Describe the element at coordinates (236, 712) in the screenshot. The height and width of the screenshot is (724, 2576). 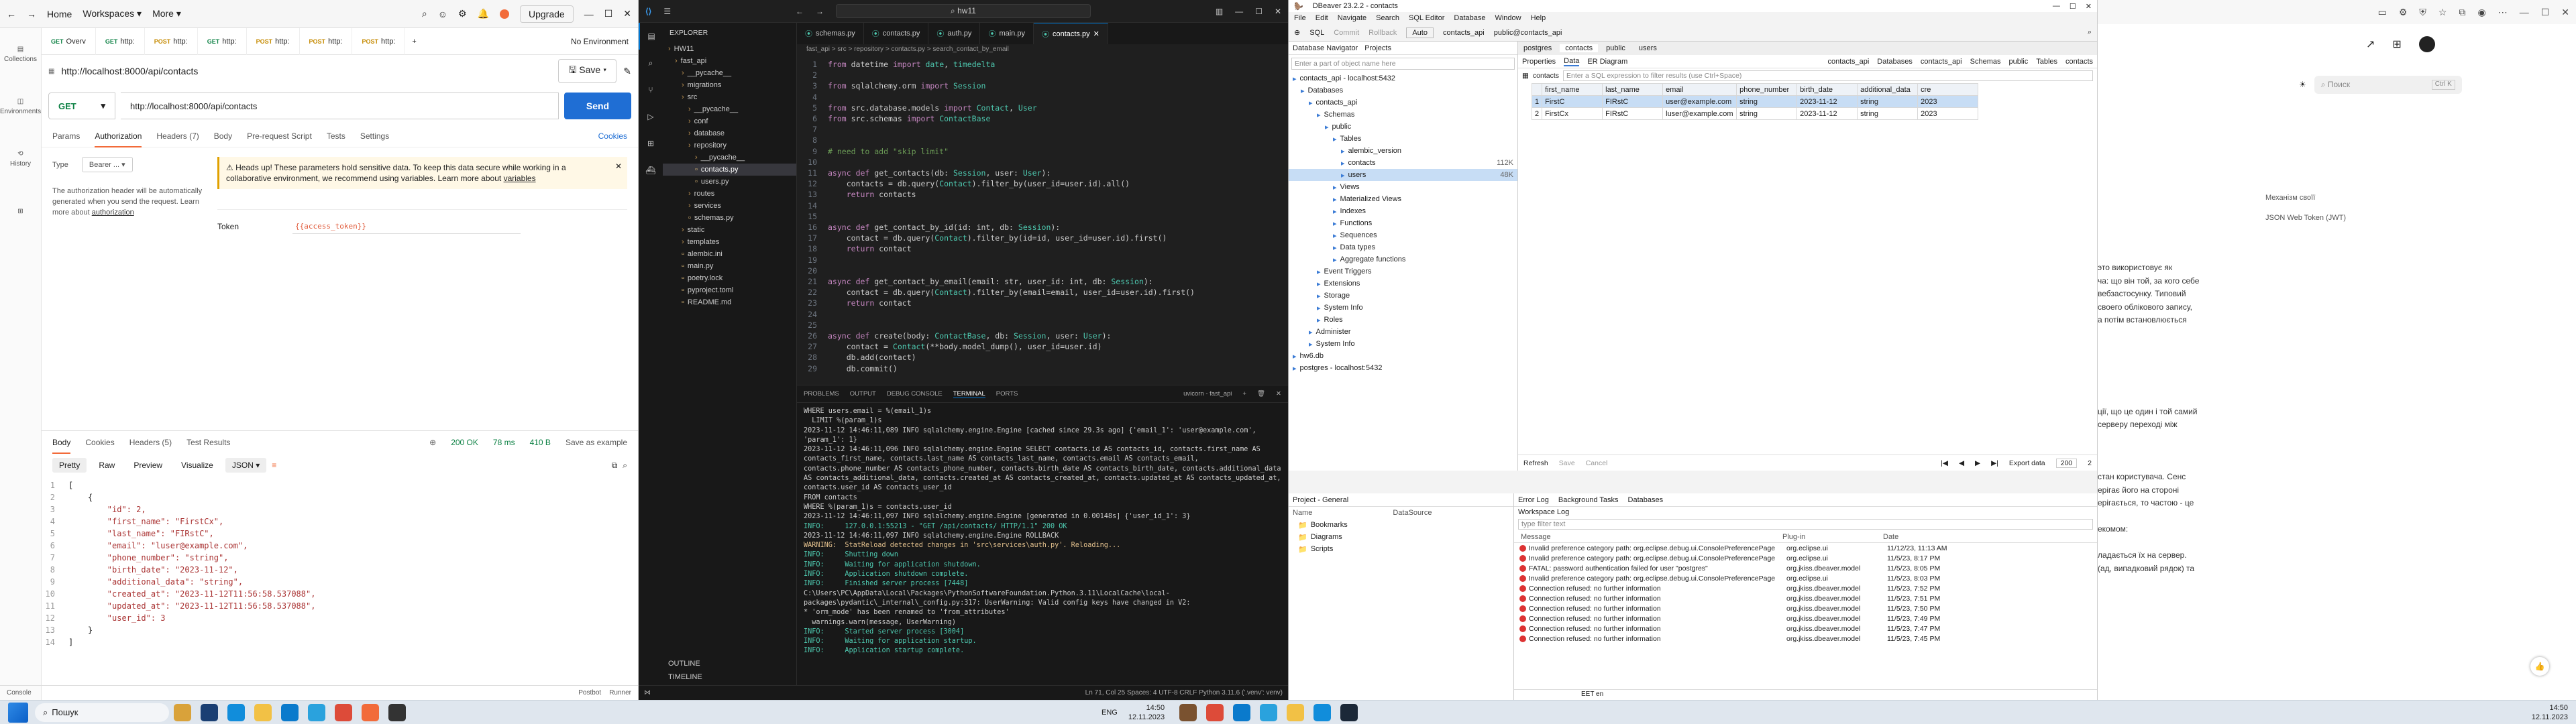
I see `edge-icon` at that location.